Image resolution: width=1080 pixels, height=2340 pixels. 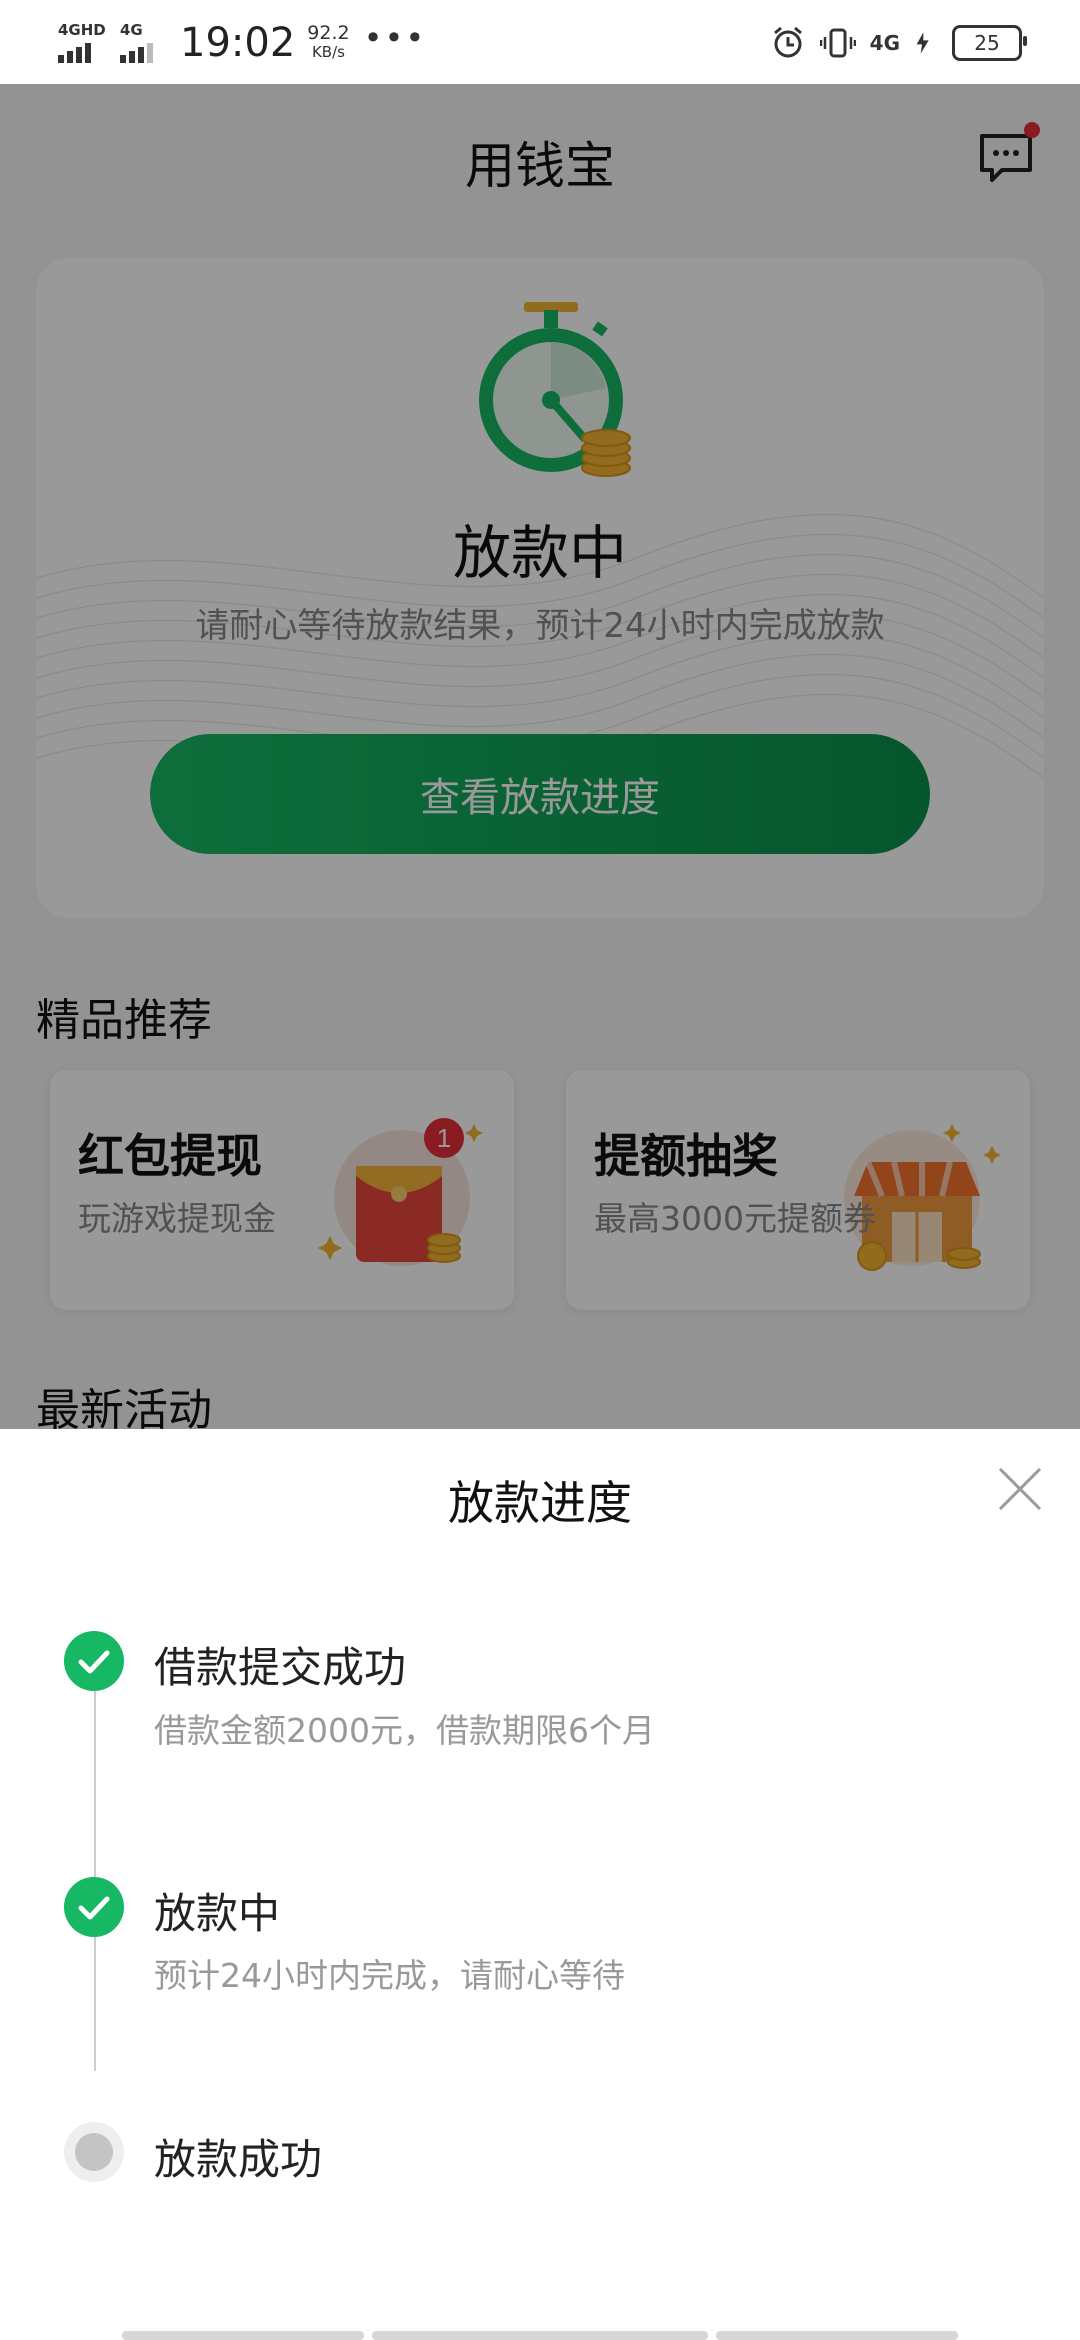 I want to click on clock: 19:02, so click(x=238, y=43).